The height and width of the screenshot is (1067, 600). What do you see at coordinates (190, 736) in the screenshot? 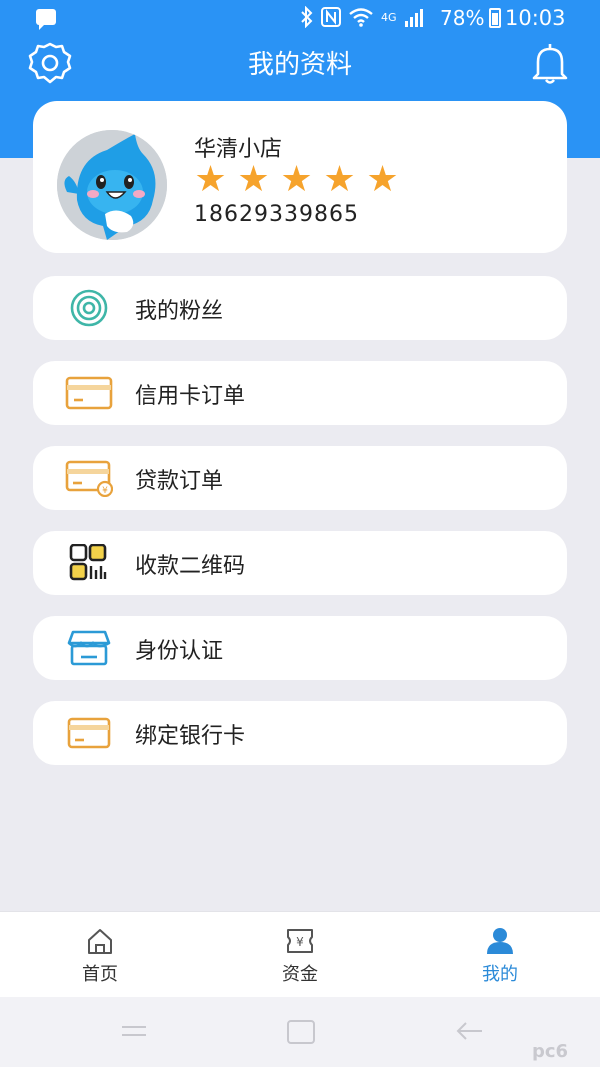
I see `menu-item-label: 绑定银行卡` at bounding box center [190, 736].